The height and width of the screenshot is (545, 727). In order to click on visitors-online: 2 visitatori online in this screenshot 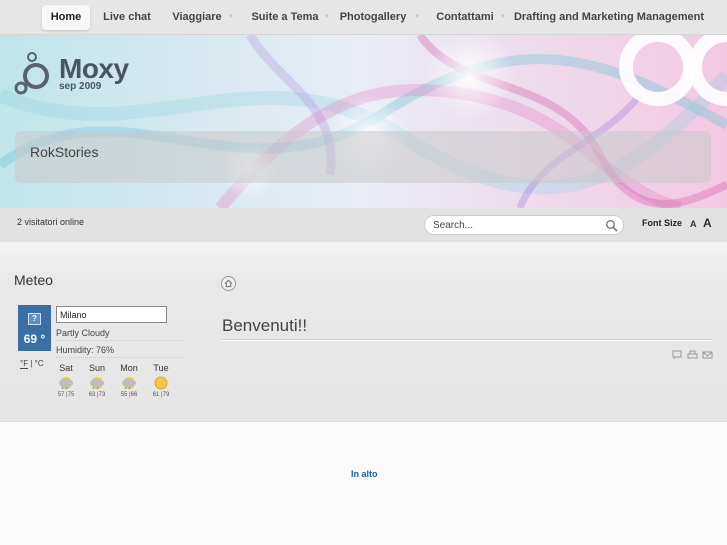, I will do `click(51, 222)`.